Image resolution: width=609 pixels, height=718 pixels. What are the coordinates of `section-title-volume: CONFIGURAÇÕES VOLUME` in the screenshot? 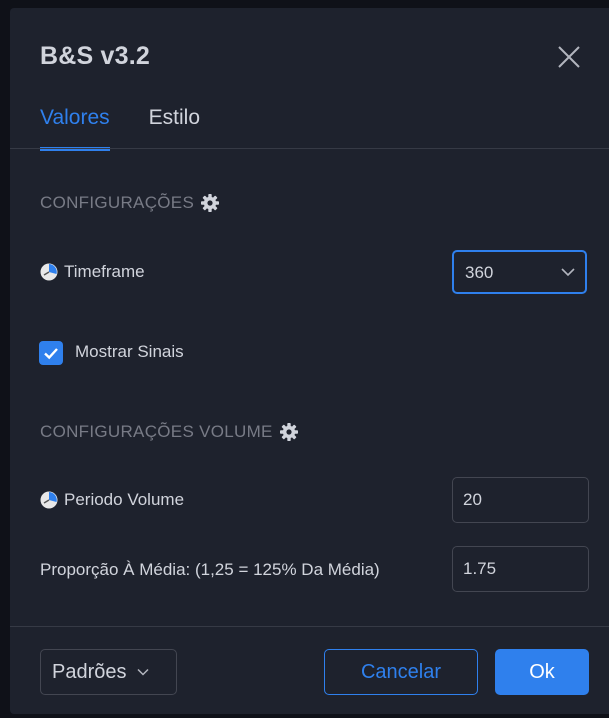 It's located at (156, 431).